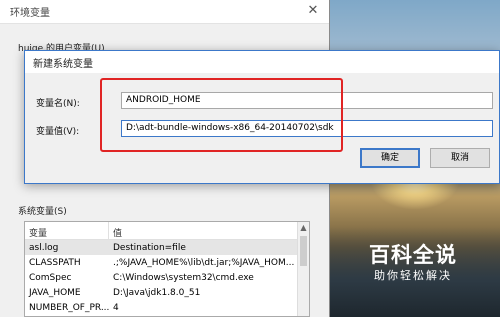 Image resolution: width=500 pixels, height=317 pixels. I want to click on watermark-title: 百科全说, so click(413, 255).